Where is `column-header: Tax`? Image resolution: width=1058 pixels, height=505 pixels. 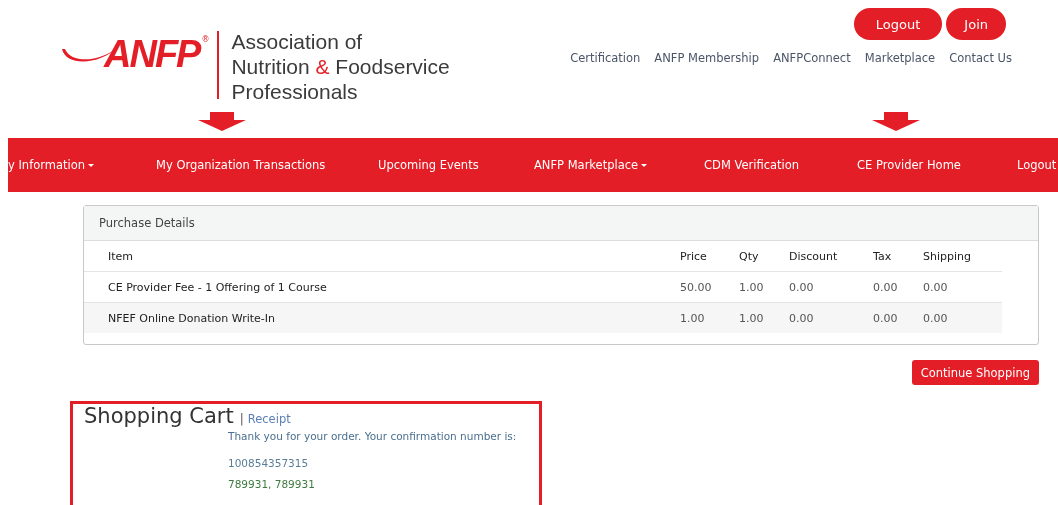 column-header: Tax is located at coordinates (898, 256).